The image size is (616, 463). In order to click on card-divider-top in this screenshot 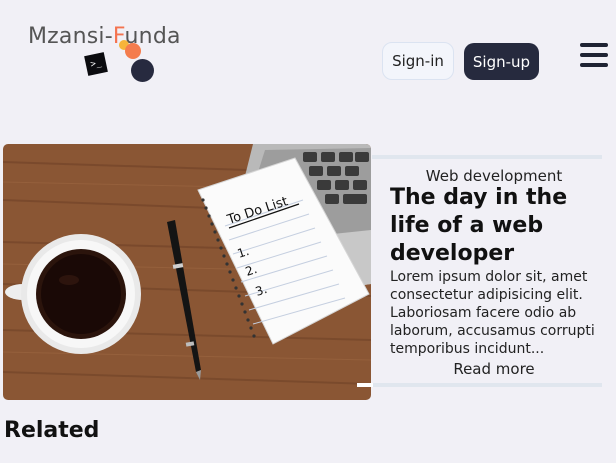, I will do `click(487, 157)`.